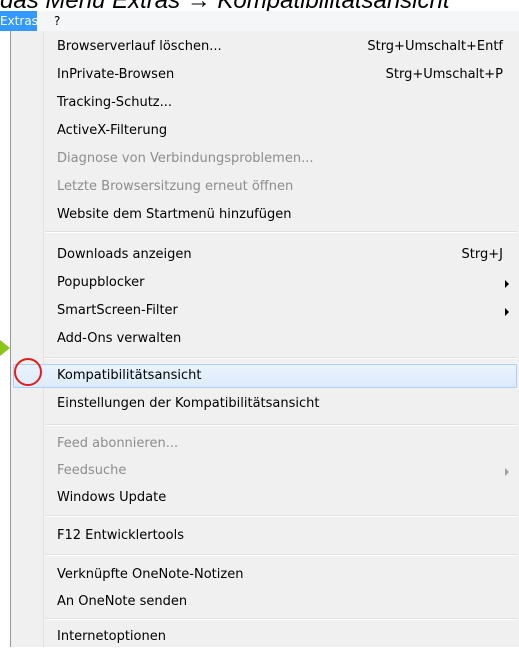 This screenshot has width=519, height=649. Describe the element at coordinates (122, 601) in the screenshot. I see `menu-item-label: An OneNote senden` at that location.